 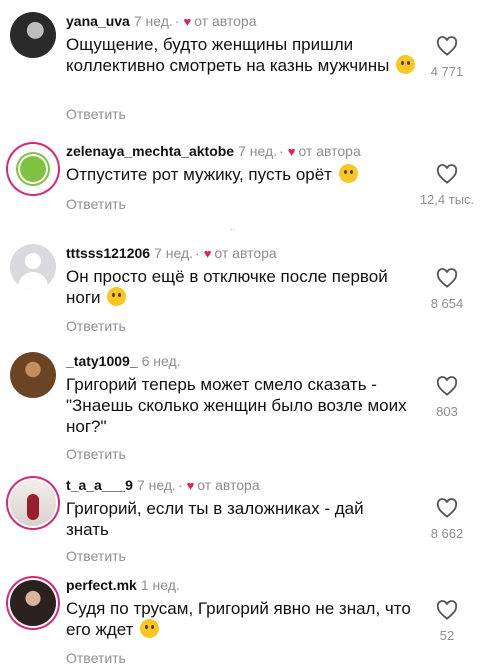 What do you see at coordinates (447, 635) in the screenshot?
I see `like-count: 52` at bounding box center [447, 635].